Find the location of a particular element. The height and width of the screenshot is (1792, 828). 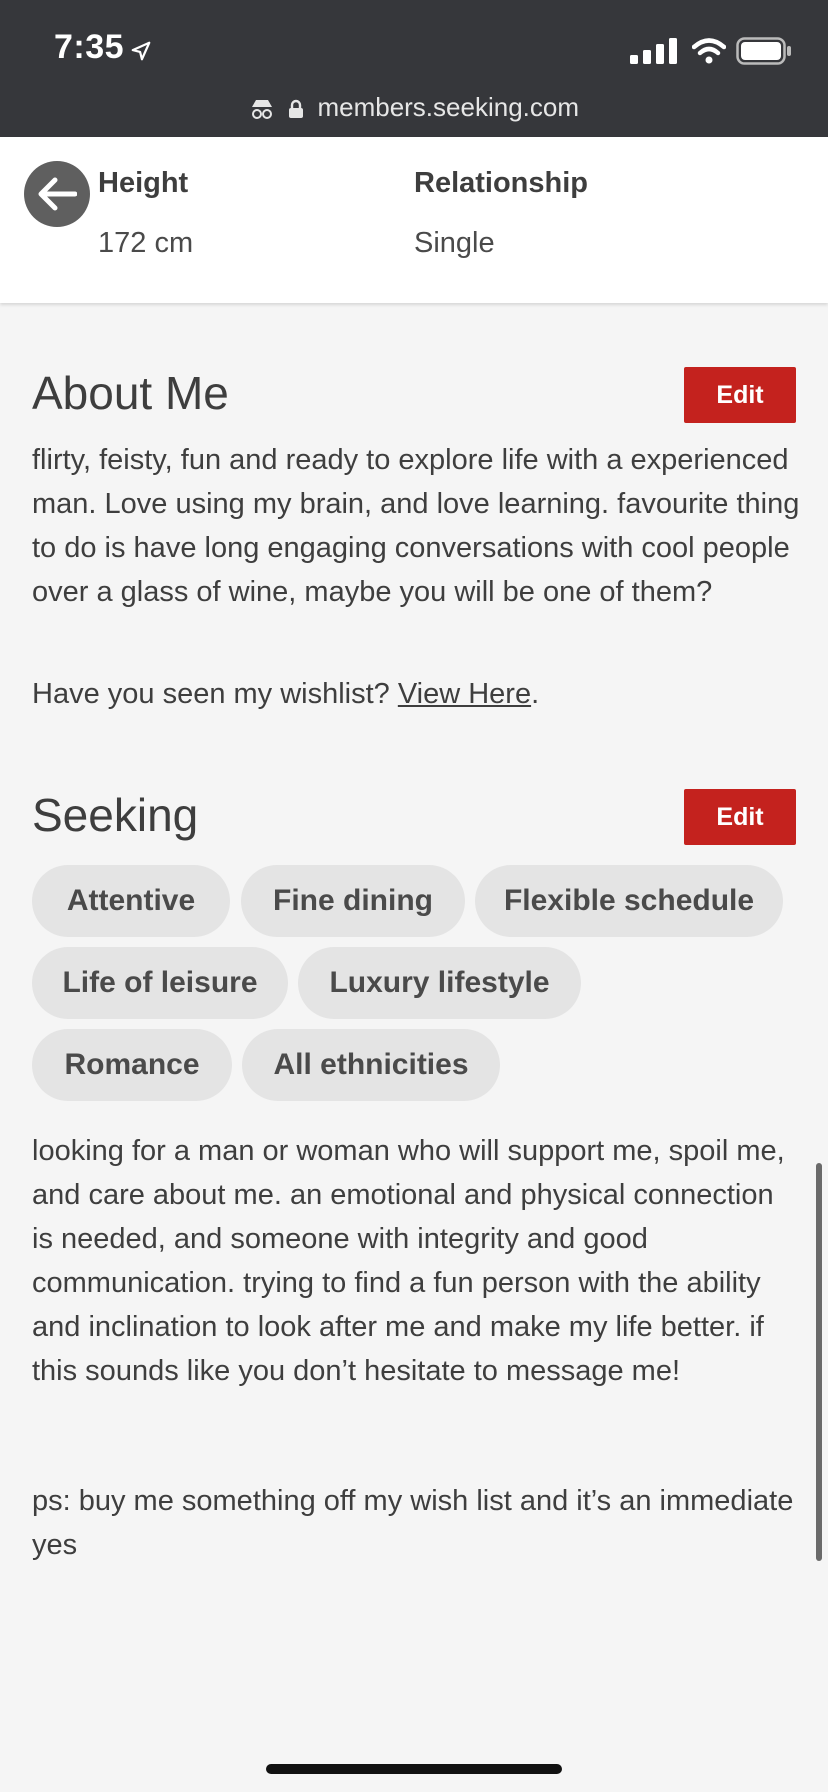

browser-top-bar: 7:35 members.seeking.com is located at coordinates (414, 68).